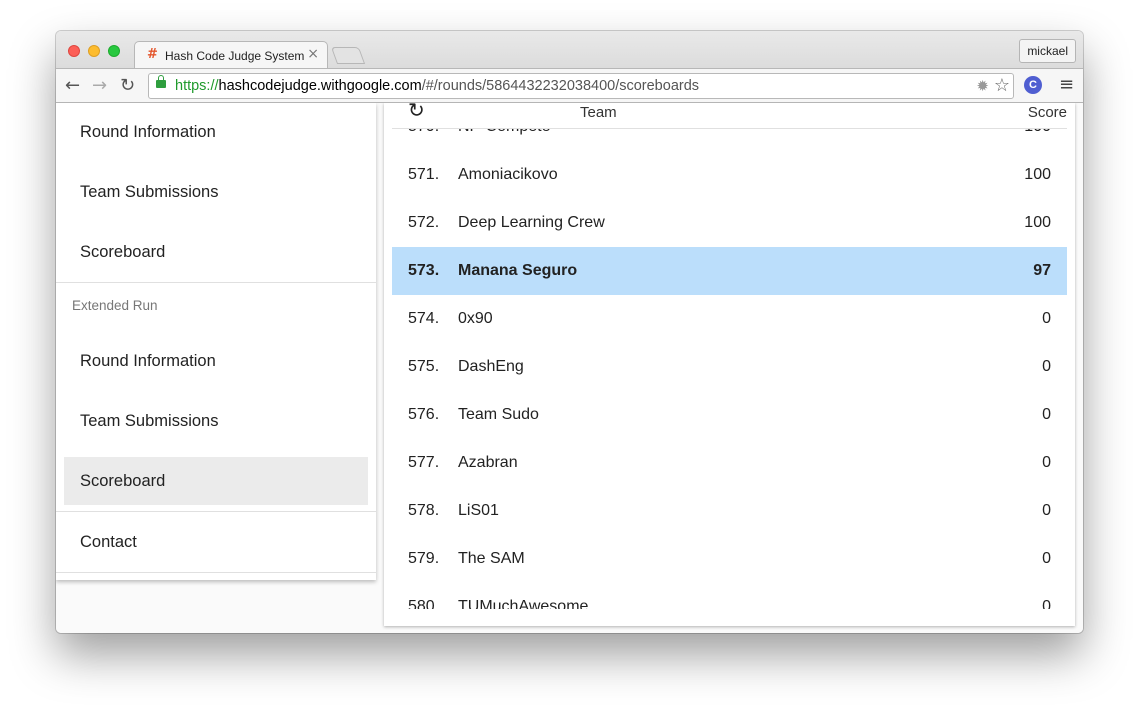  I want to click on table-row: 575. DashEng 0, so click(729, 367).